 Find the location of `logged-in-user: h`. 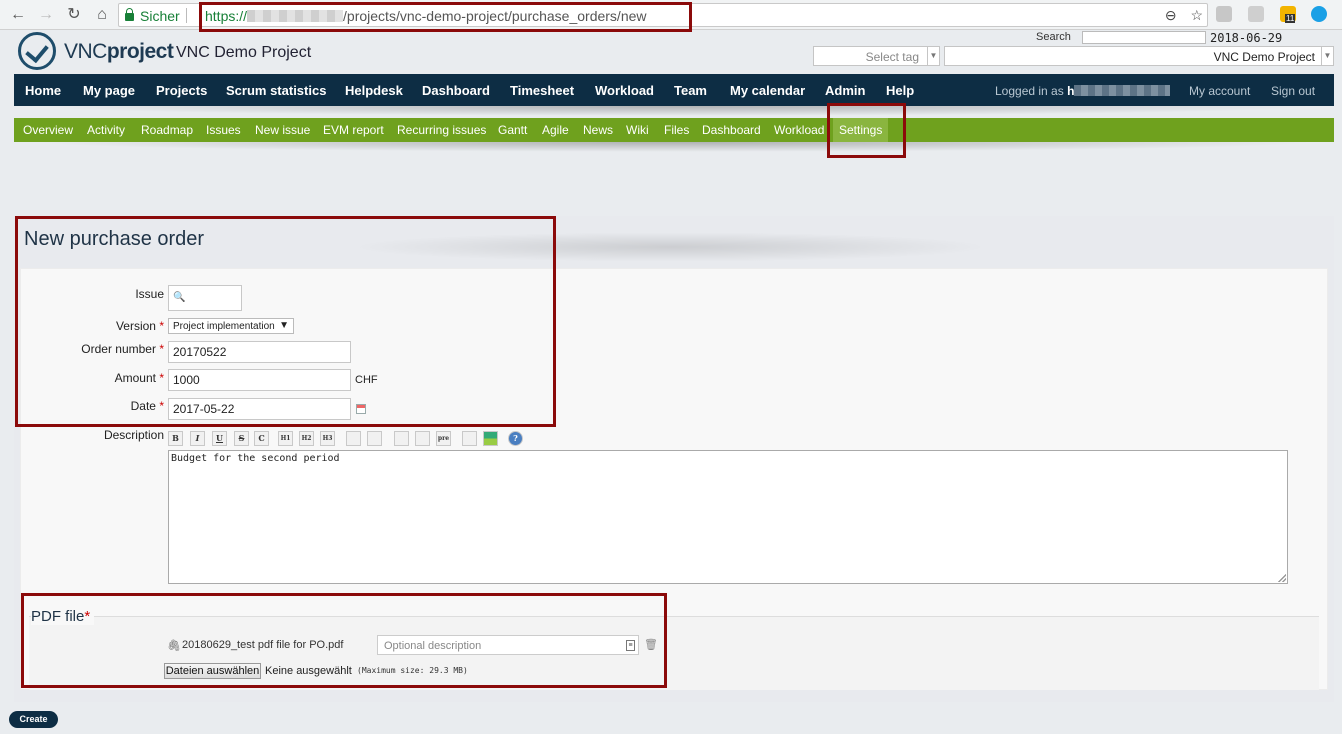

logged-in-user: h is located at coordinates (1070, 91).